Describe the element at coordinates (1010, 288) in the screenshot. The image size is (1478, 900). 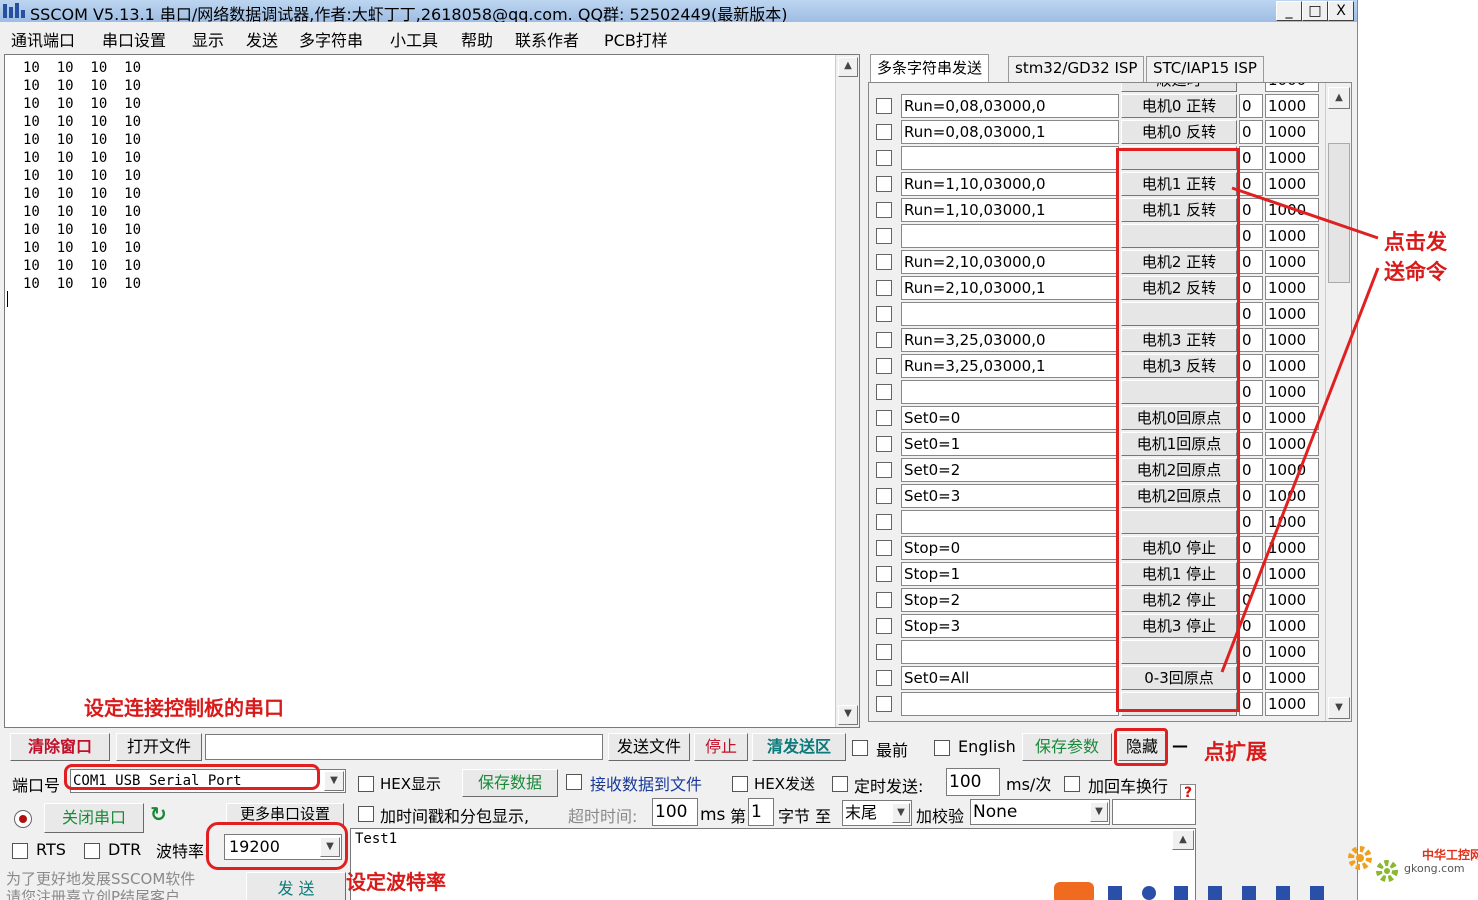
I see `row-command-input: Run=2,10,03000,1` at that location.